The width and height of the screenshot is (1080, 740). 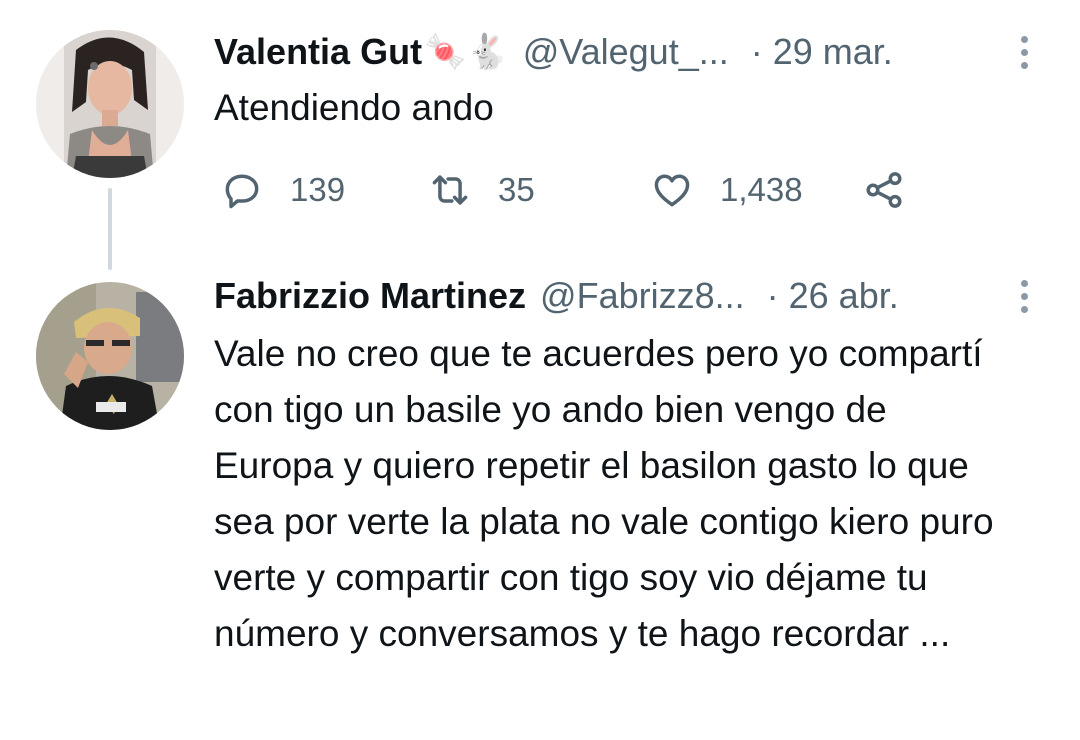 I want to click on comment-icon, so click(x=242, y=191).